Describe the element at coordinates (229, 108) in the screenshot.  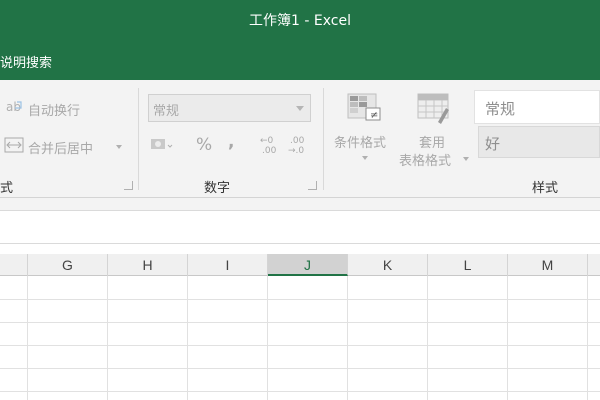
I see `number-format-dropdown: 常规` at that location.